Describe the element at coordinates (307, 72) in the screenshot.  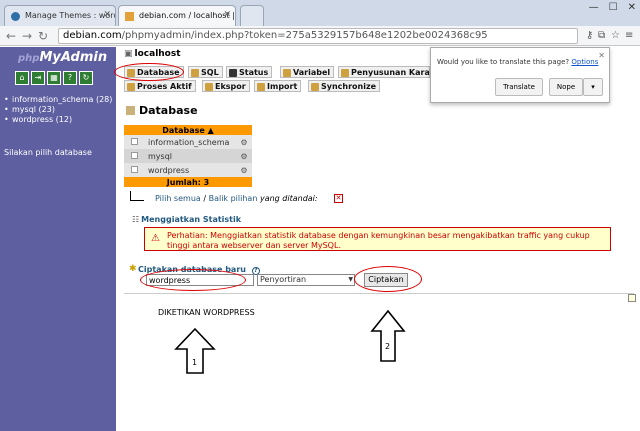
I see `tab-variables: Variabel` at that location.